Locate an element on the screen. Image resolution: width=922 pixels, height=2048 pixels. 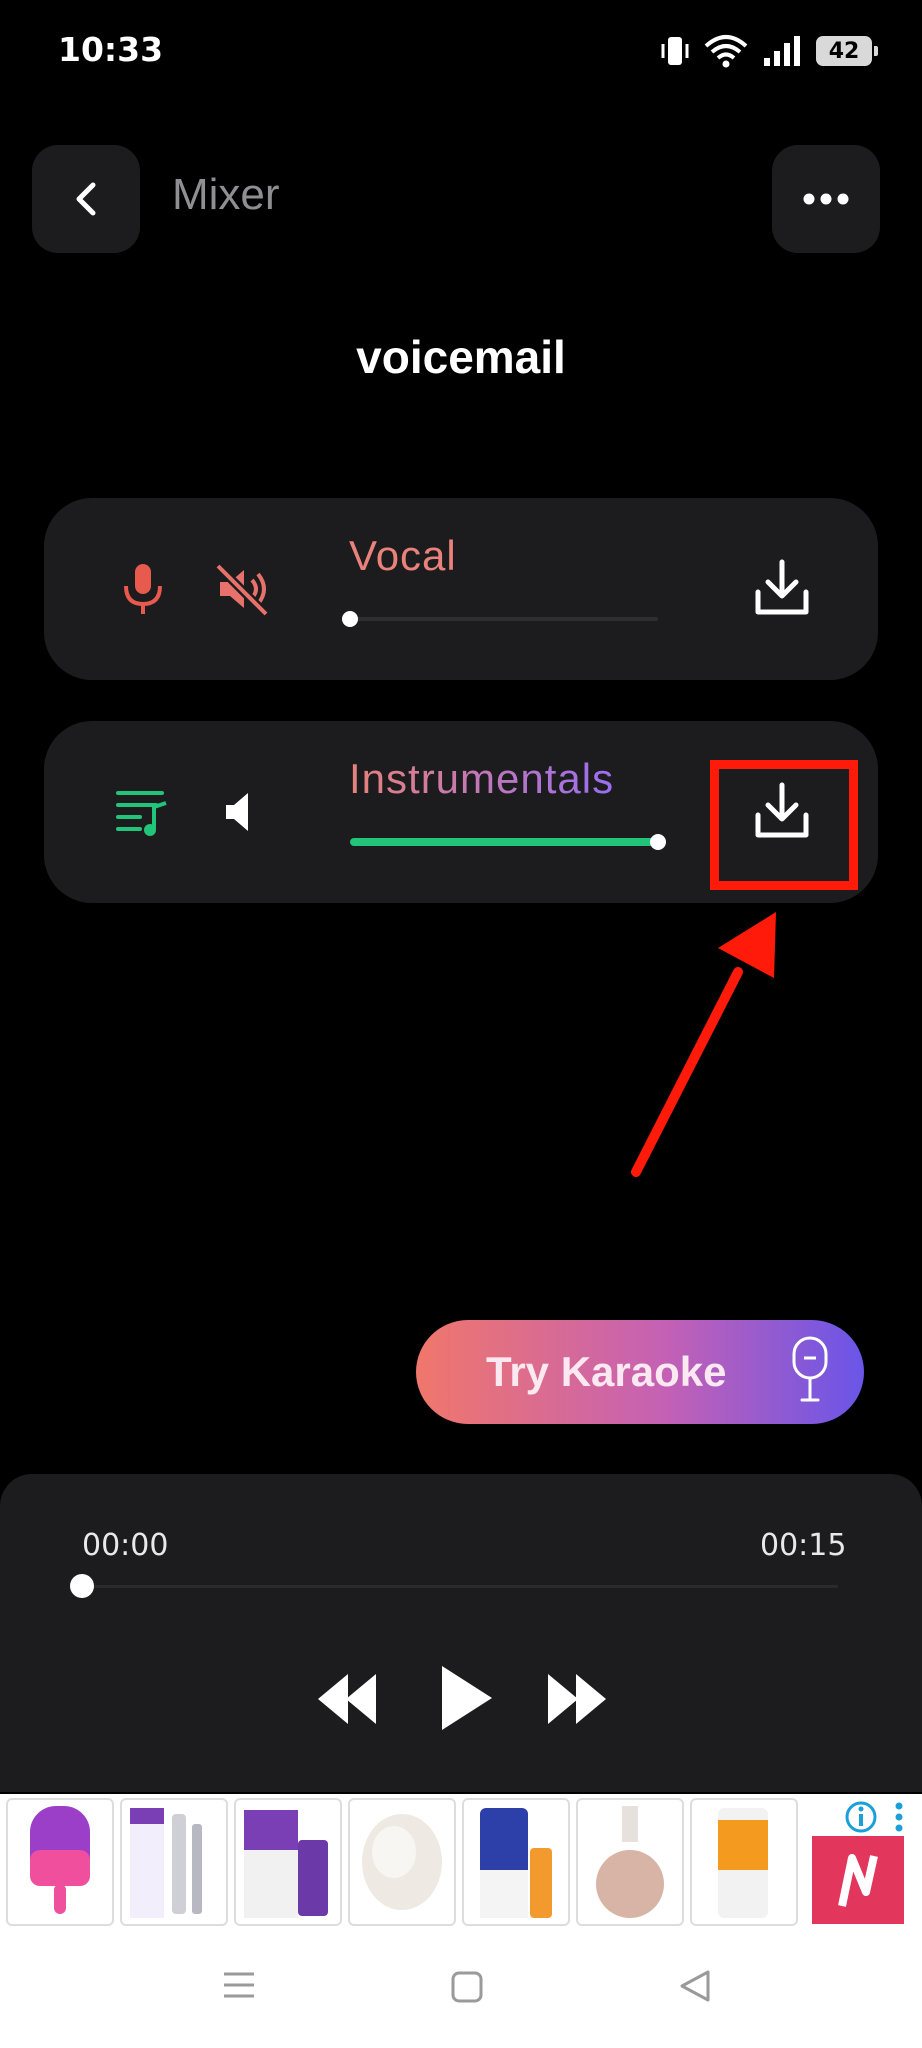
instrumentals-slider-thumb is located at coordinates (658, 842).